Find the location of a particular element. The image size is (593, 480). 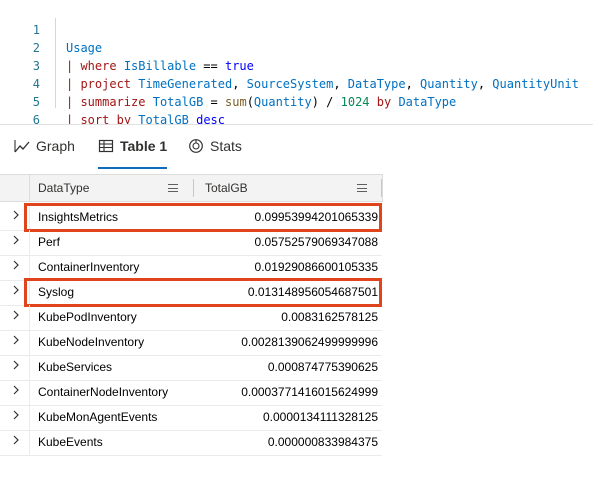

tab-table-1: Table 1 is located at coordinates (133, 147).